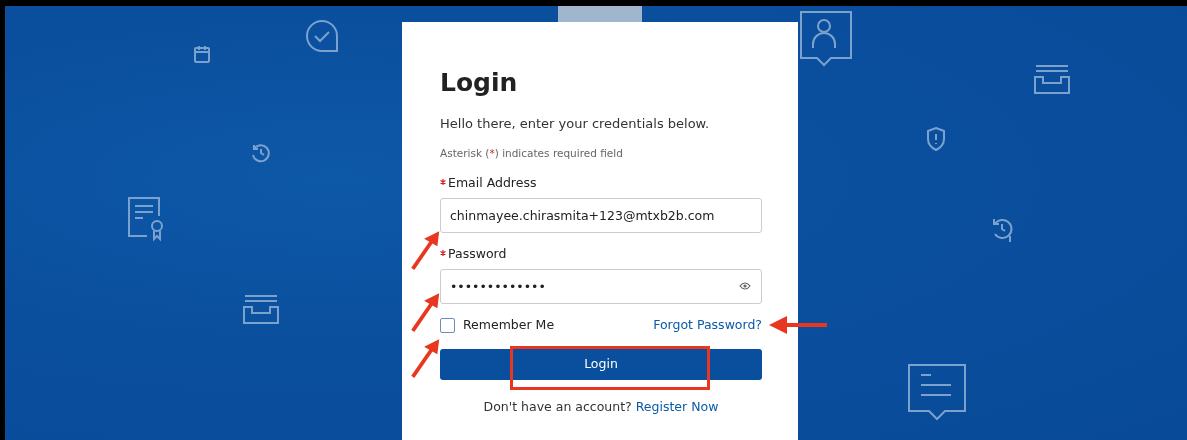  I want to click on forgot-password-link: Forgot Password?, so click(707, 325).